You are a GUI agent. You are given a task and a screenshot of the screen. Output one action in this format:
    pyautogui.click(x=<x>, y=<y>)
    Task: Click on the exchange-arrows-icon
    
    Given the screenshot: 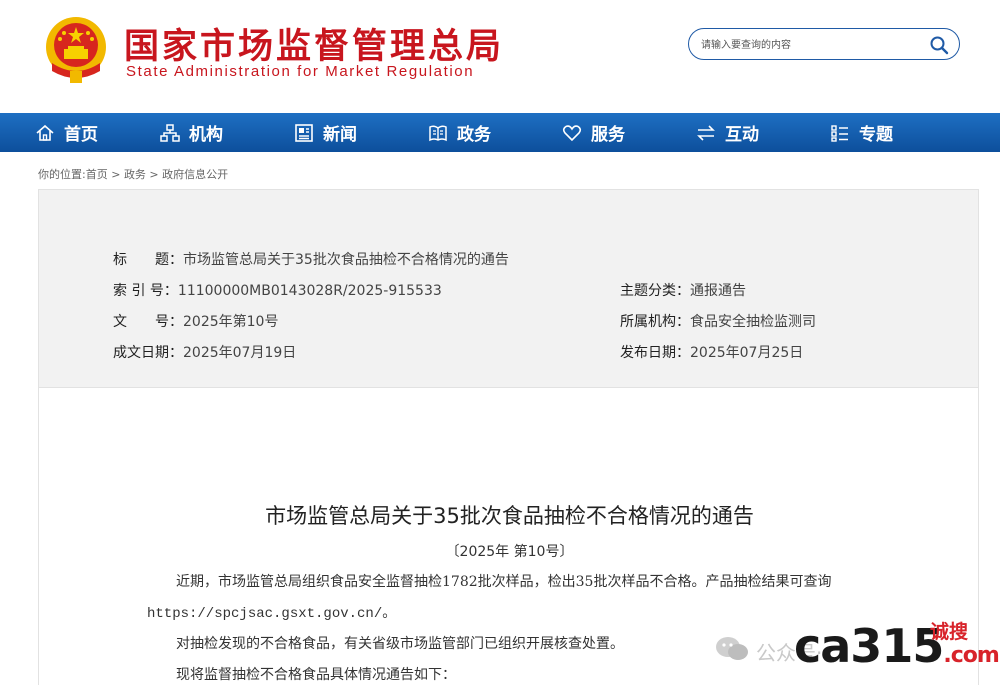 What is the action you would take?
    pyautogui.click(x=706, y=133)
    